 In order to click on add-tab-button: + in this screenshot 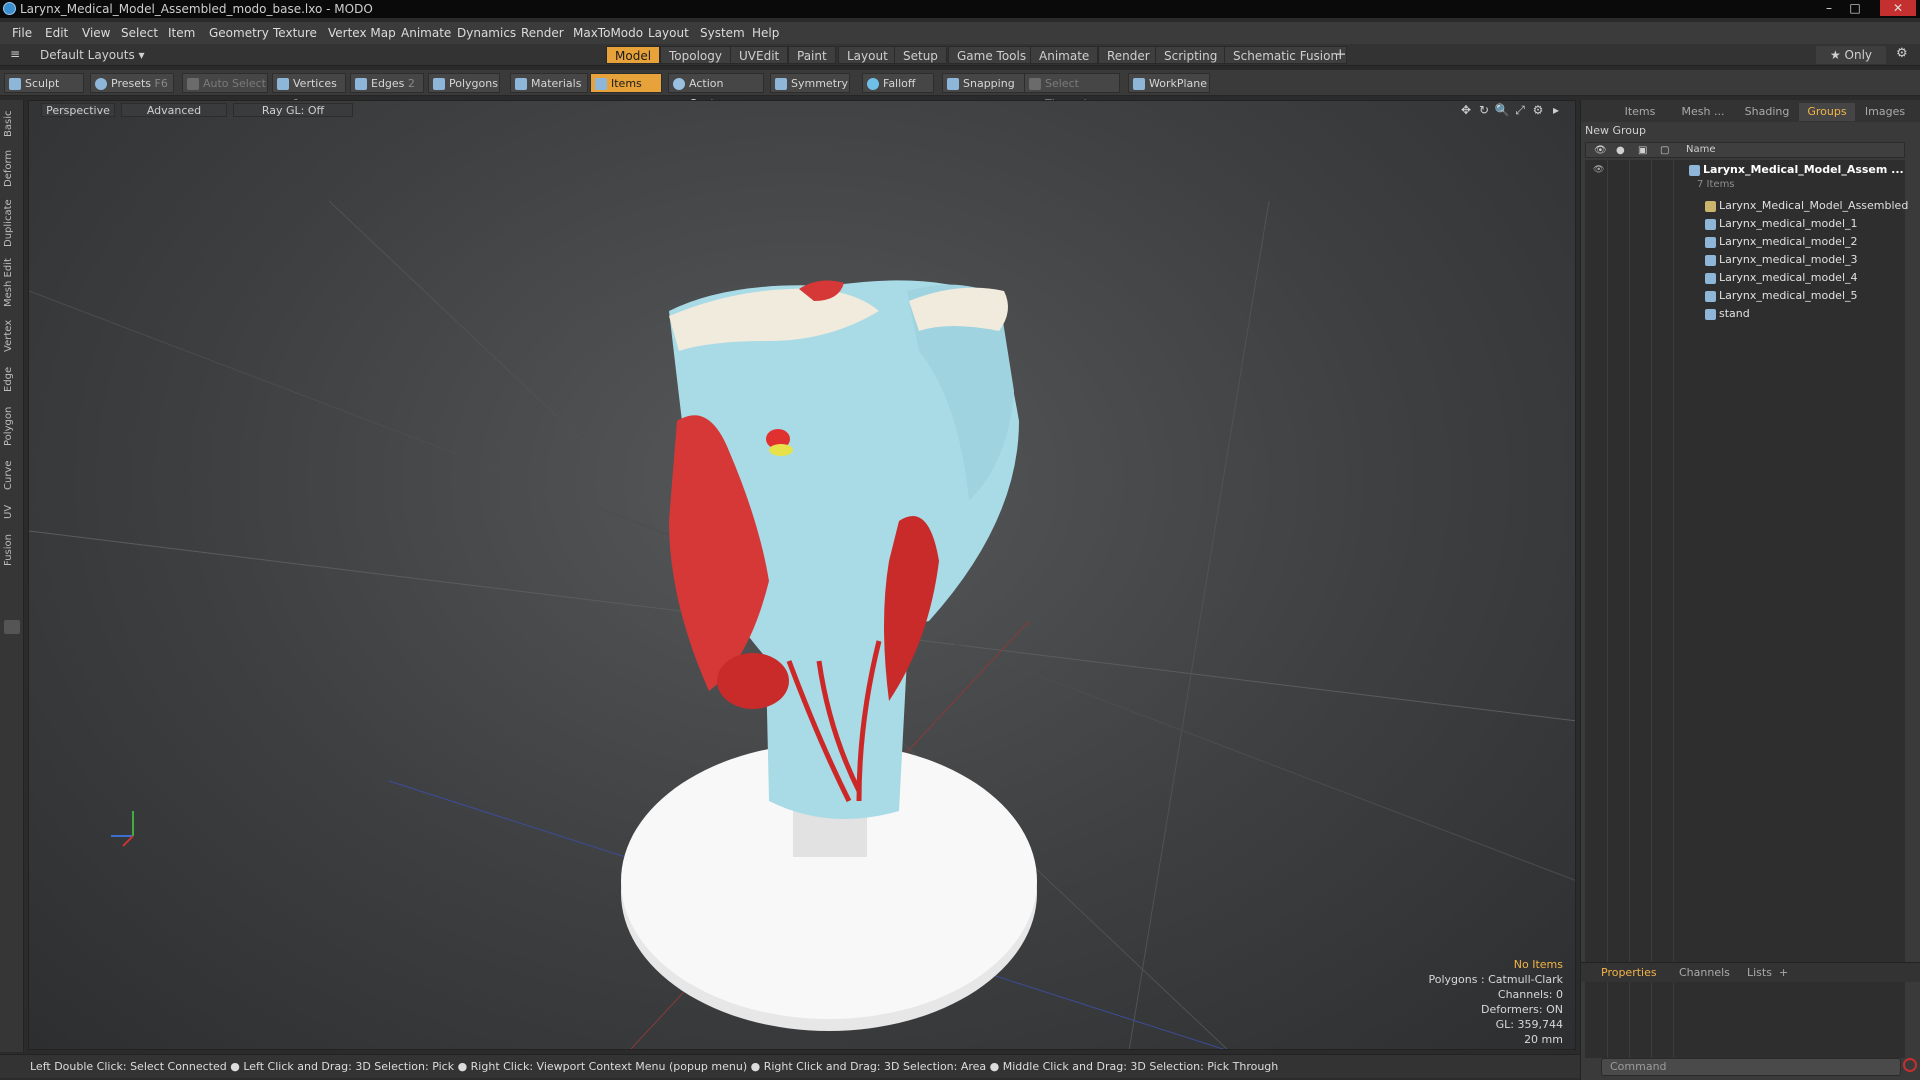, I will do `click(1340, 54)`.